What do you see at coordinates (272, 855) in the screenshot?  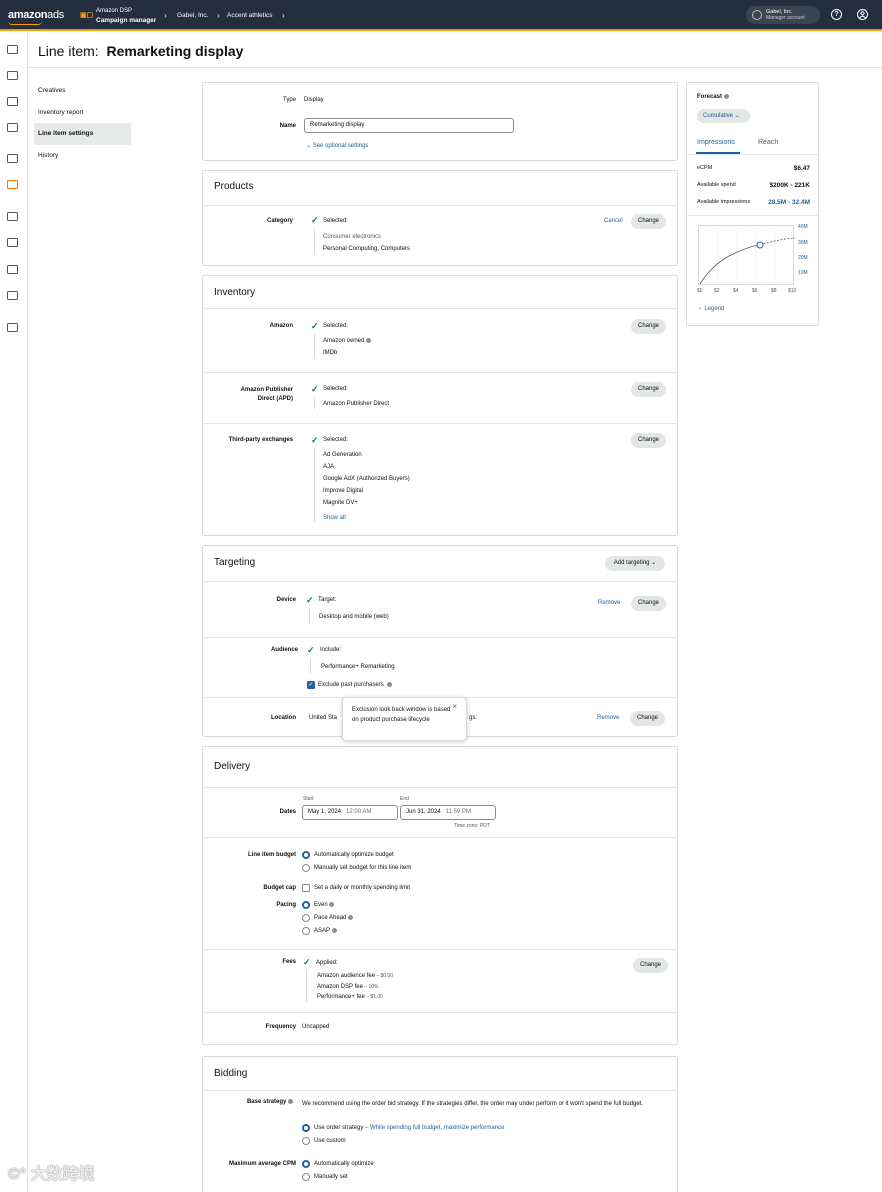 I see `line-item-budget-label: Line item budget` at bounding box center [272, 855].